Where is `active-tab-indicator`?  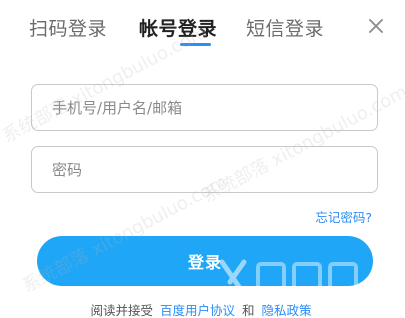
active-tab-indicator is located at coordinates (195, 44).